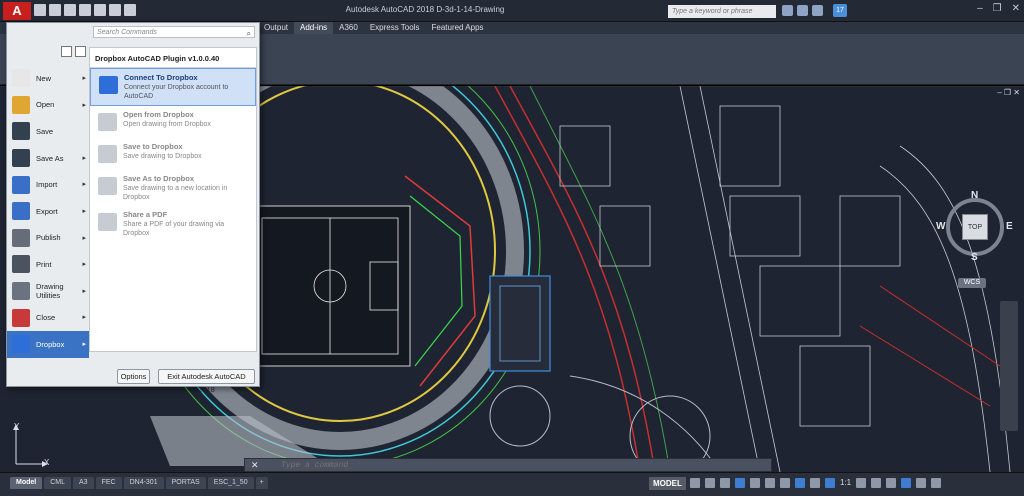  I want to click on app-menu-item-label: Save, so click(45, 131).